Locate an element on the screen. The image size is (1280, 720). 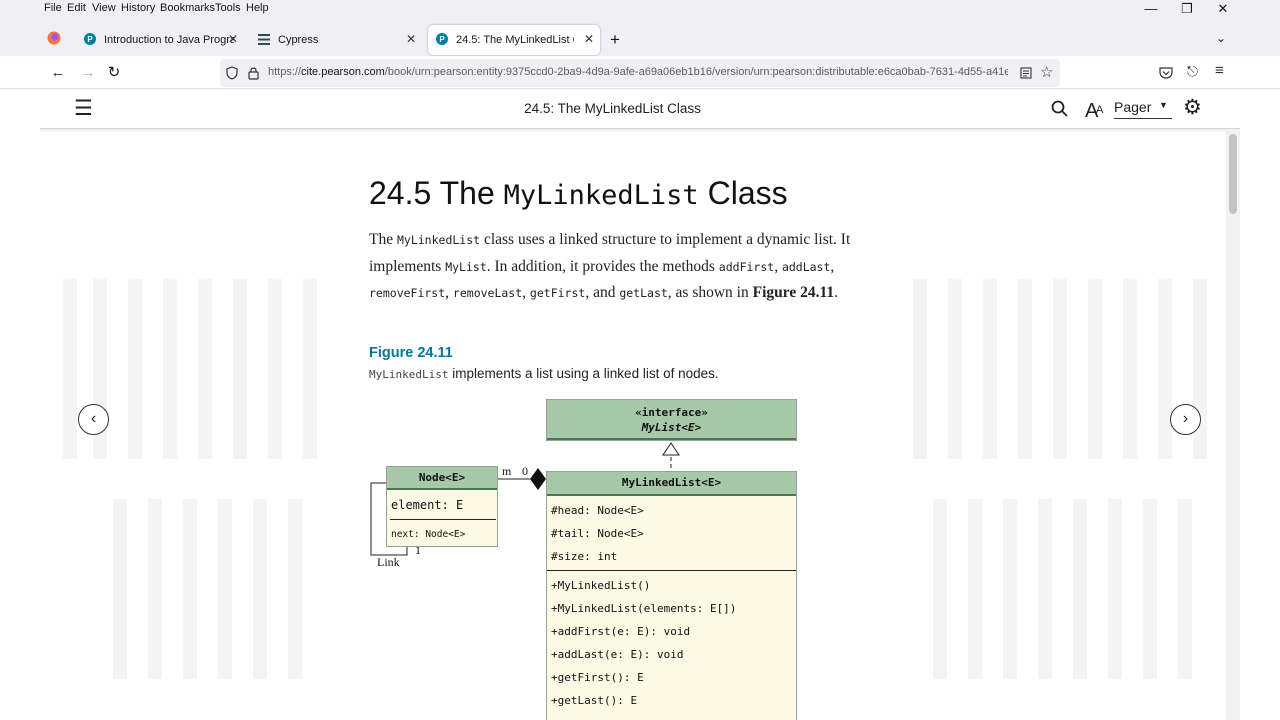
text-size-icon: A A is located at coordinates (1095, 108).